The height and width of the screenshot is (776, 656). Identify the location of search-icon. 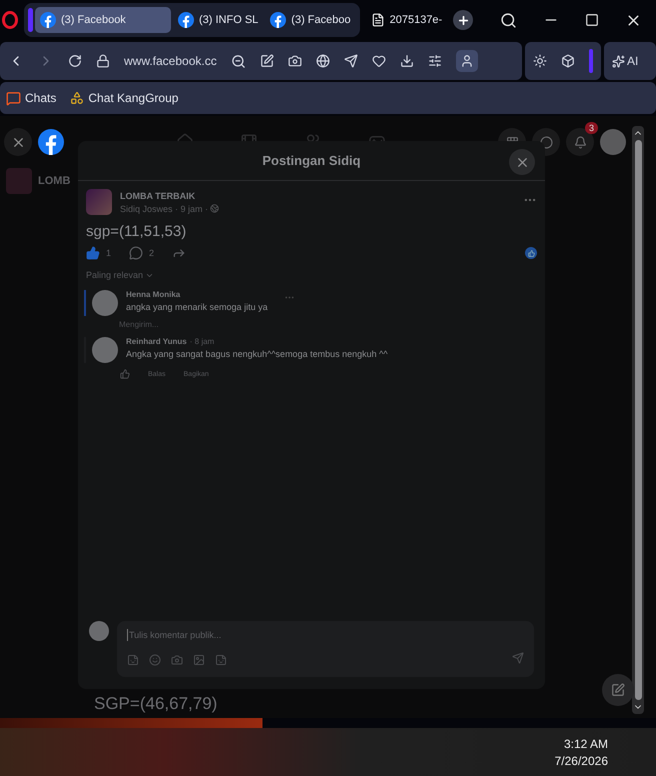
(508, 20).